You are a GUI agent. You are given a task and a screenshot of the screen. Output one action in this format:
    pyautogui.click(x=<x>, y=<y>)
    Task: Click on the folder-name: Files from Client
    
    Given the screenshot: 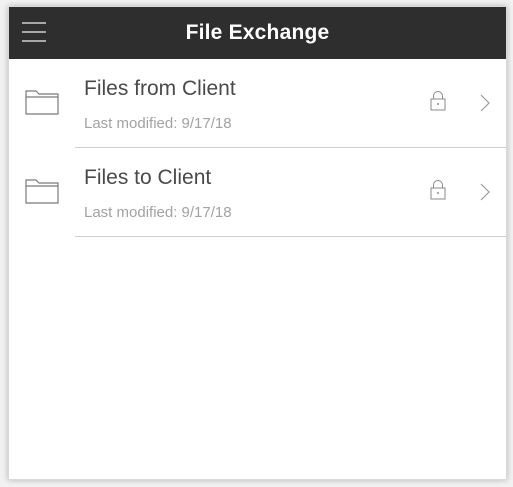 What is the action you would take?
    pyautogui.click(x=160, y=88)
    